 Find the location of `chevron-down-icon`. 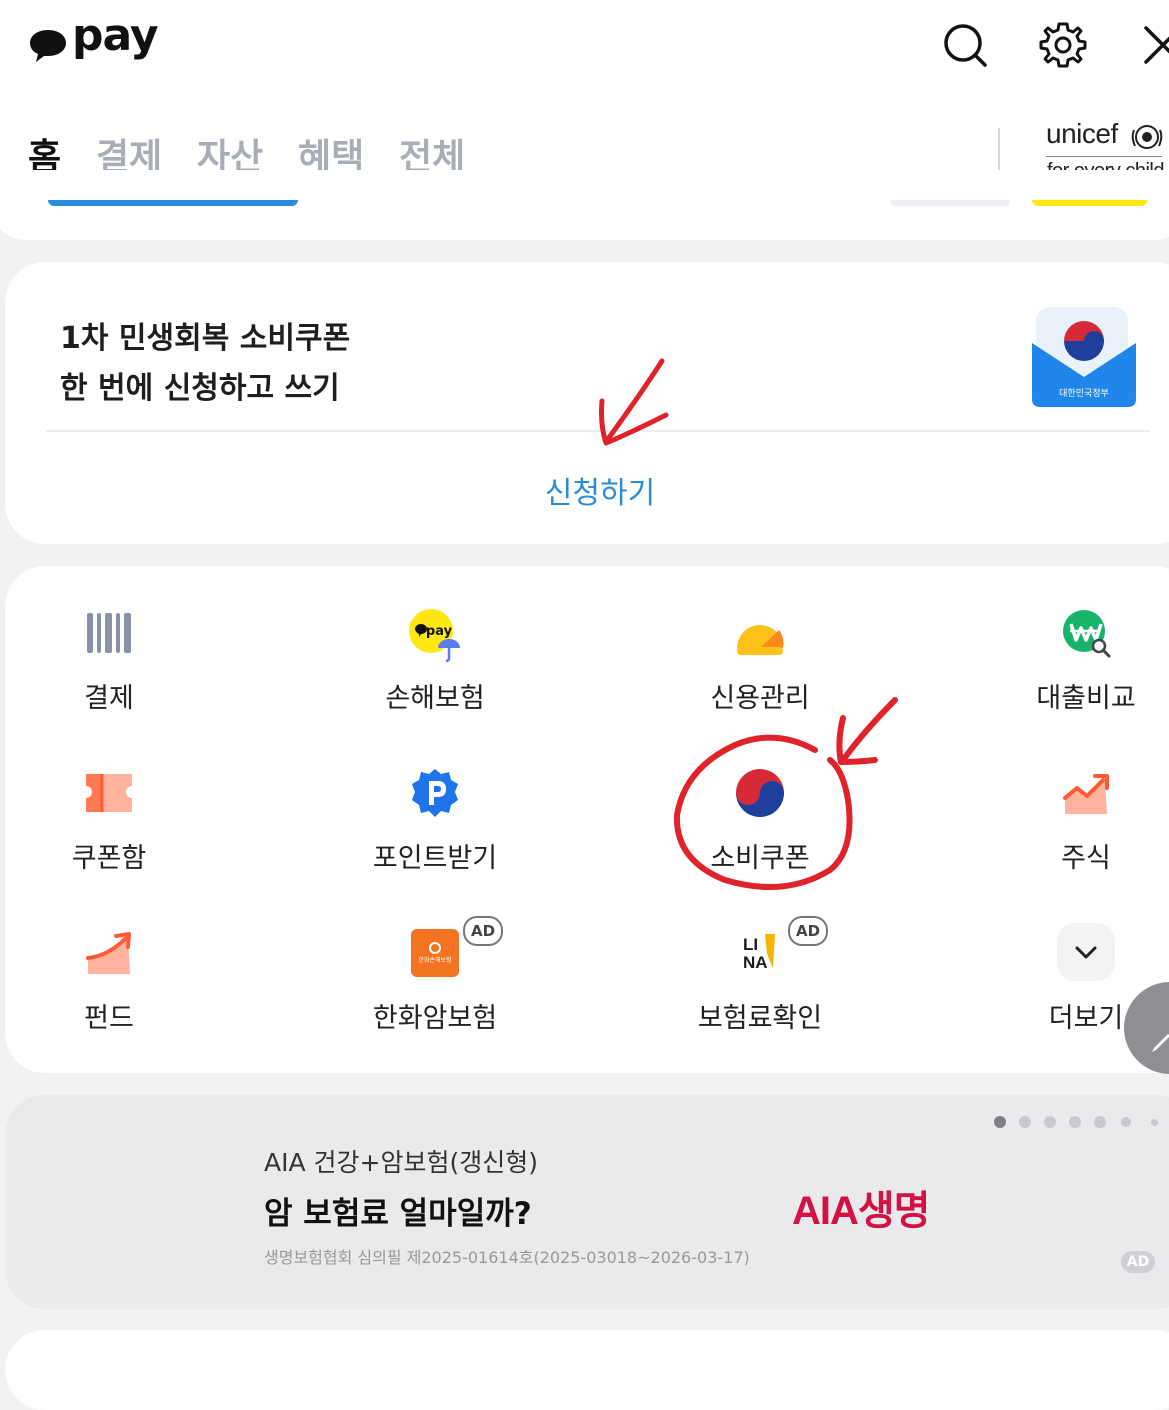

chevron-down-icon is located at coordinates (1086, 952).